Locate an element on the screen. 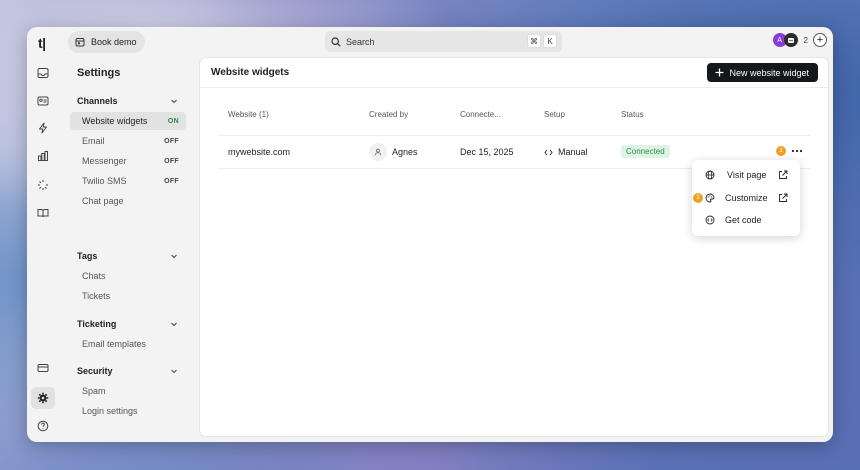 The image size is (860, 470). sidebar-item-label: Messenger is located at coordinates (104, 161).